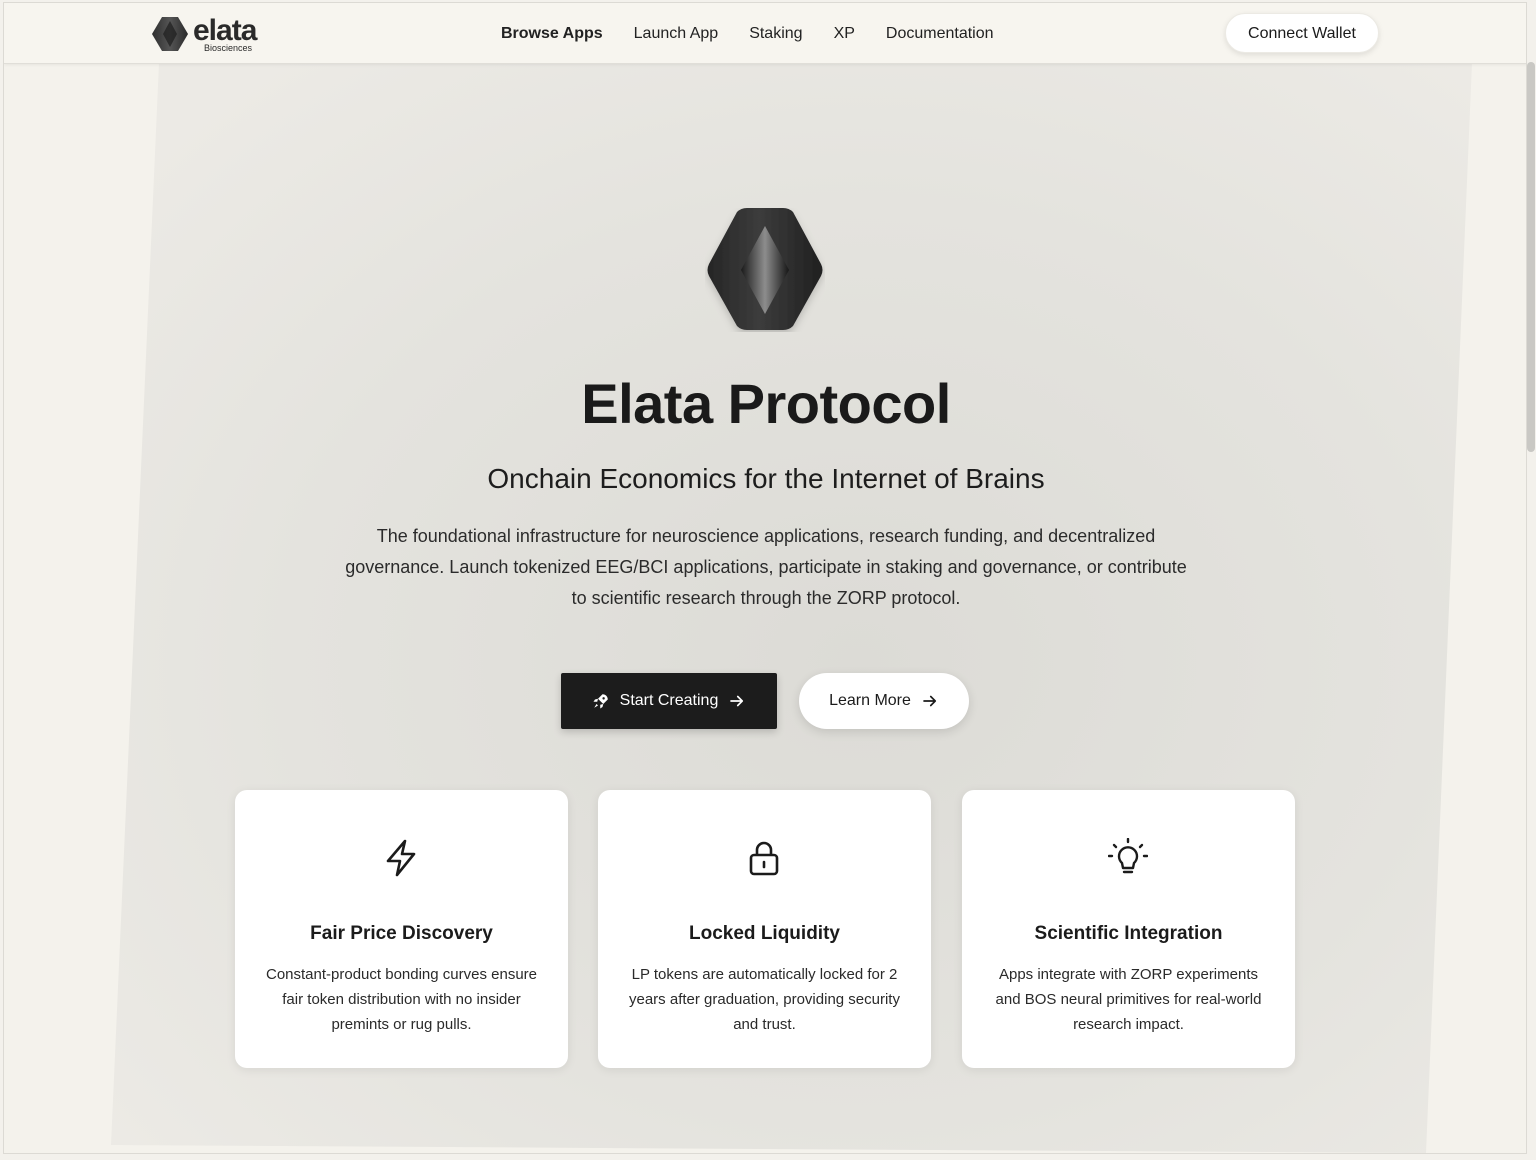 This screenshot has width=1536, height=1160. Describe the element at coordinates (401, 933) in the screenshot. I see `feature-title: Fair Price Discovery` at that location.